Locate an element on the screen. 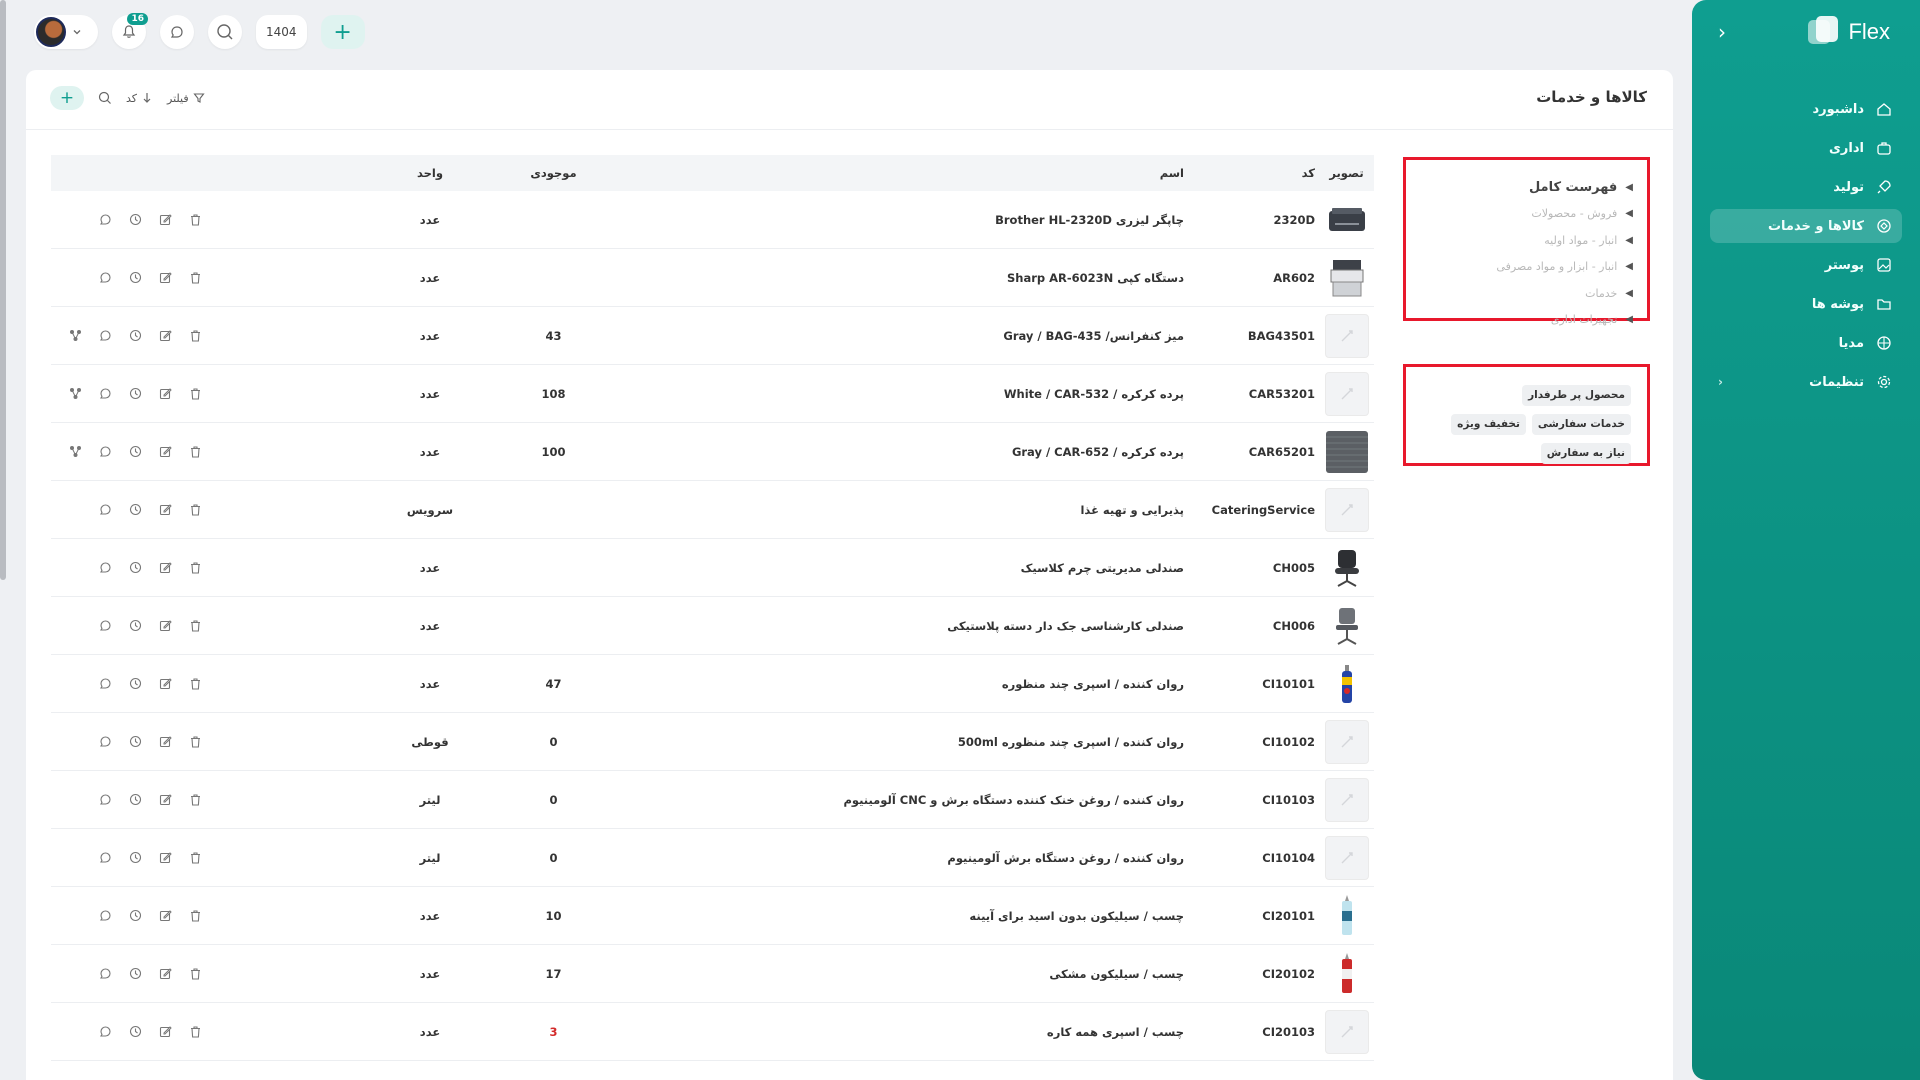  table-row: CateringService پذیرایی و تهیه غذا سرویس is located at coordinates (712, 510).